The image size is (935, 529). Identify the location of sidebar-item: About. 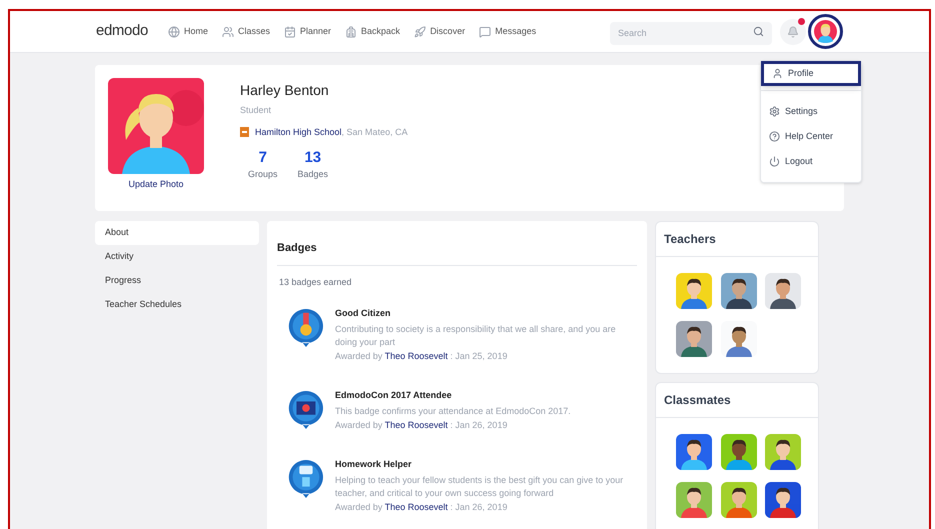
(177, 233).